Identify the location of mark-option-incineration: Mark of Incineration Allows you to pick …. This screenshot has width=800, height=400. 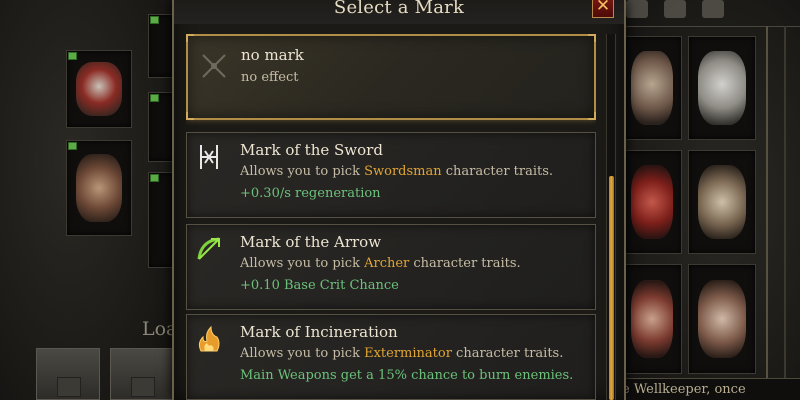
(391, 357).